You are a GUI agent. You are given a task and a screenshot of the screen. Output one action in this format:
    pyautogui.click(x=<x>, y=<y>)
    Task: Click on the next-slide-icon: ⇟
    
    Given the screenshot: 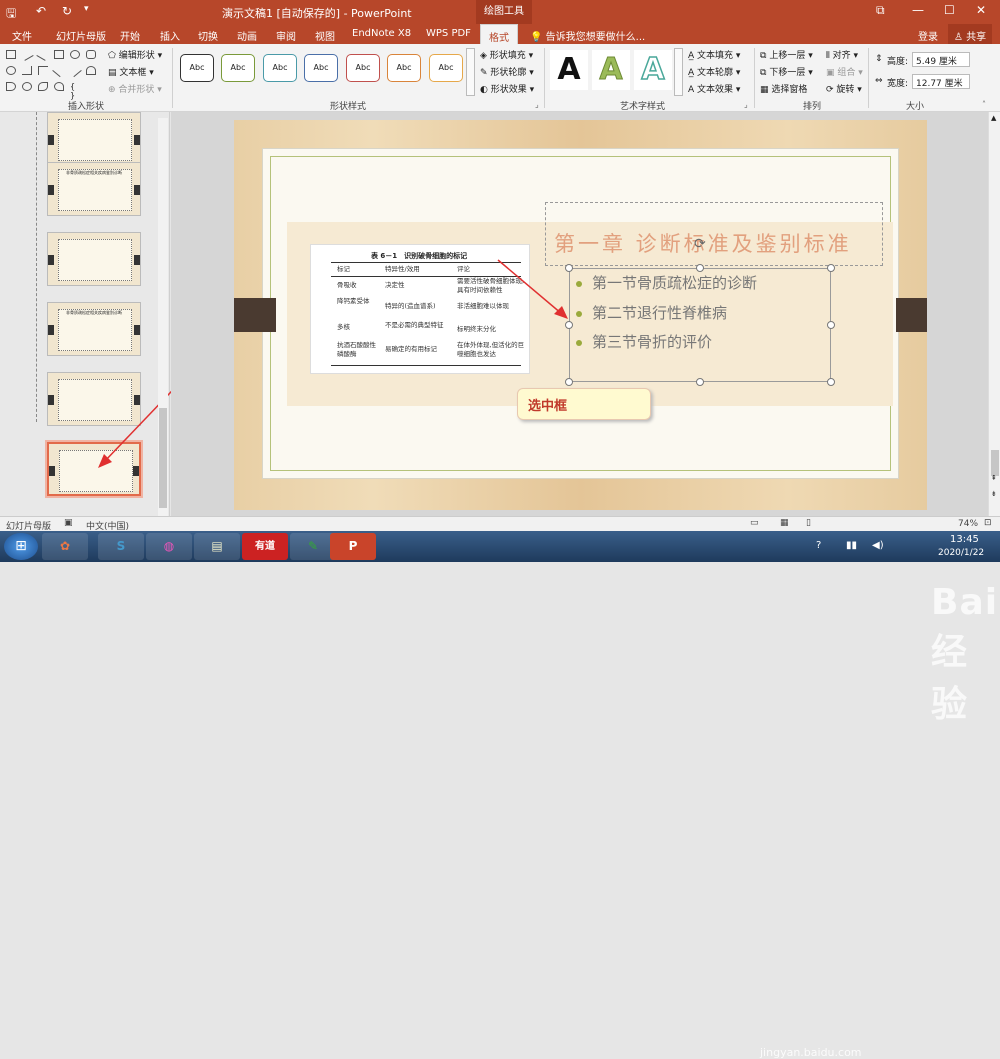 What is the action you would take?
    pyautogui.click(x=994, y=494)
    